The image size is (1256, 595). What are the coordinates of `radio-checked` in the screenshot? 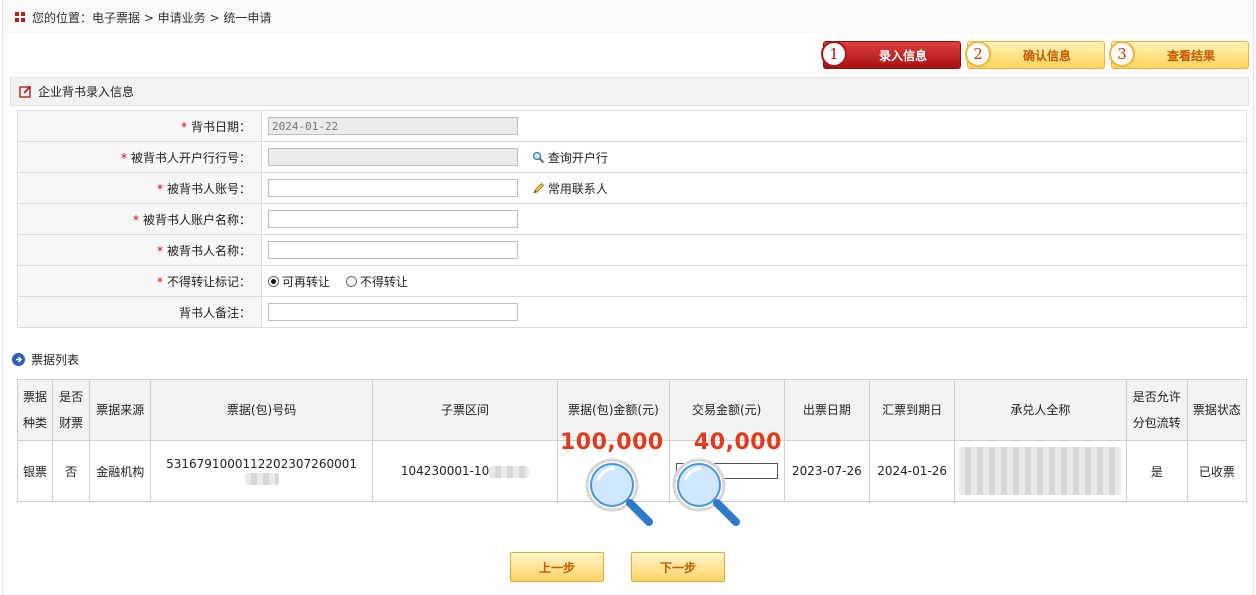 It's located at (273, 281).